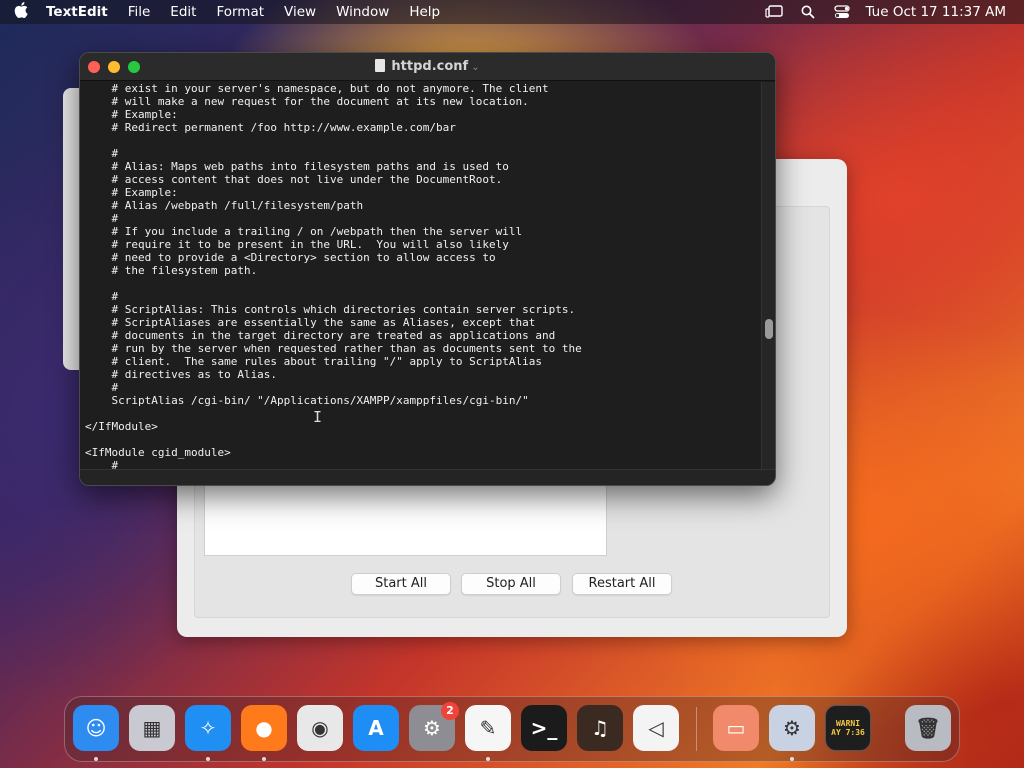 The width and height of the screenshot is (1024, 768). Describe the element at coordinates (171, 270) in the screenshot. I see `code-line: # the filesystem path.` at that location.